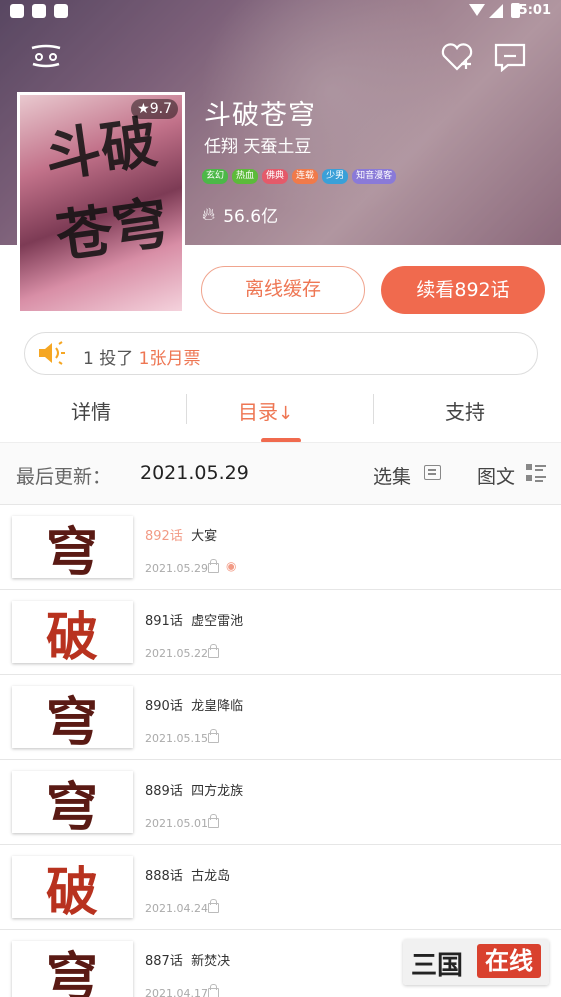 The width and height of the screenshot is (561, 997). Describe the element at coordinates (176, 568) in the screenshot. I see `chapter-date: 2021.05.29` at that location.